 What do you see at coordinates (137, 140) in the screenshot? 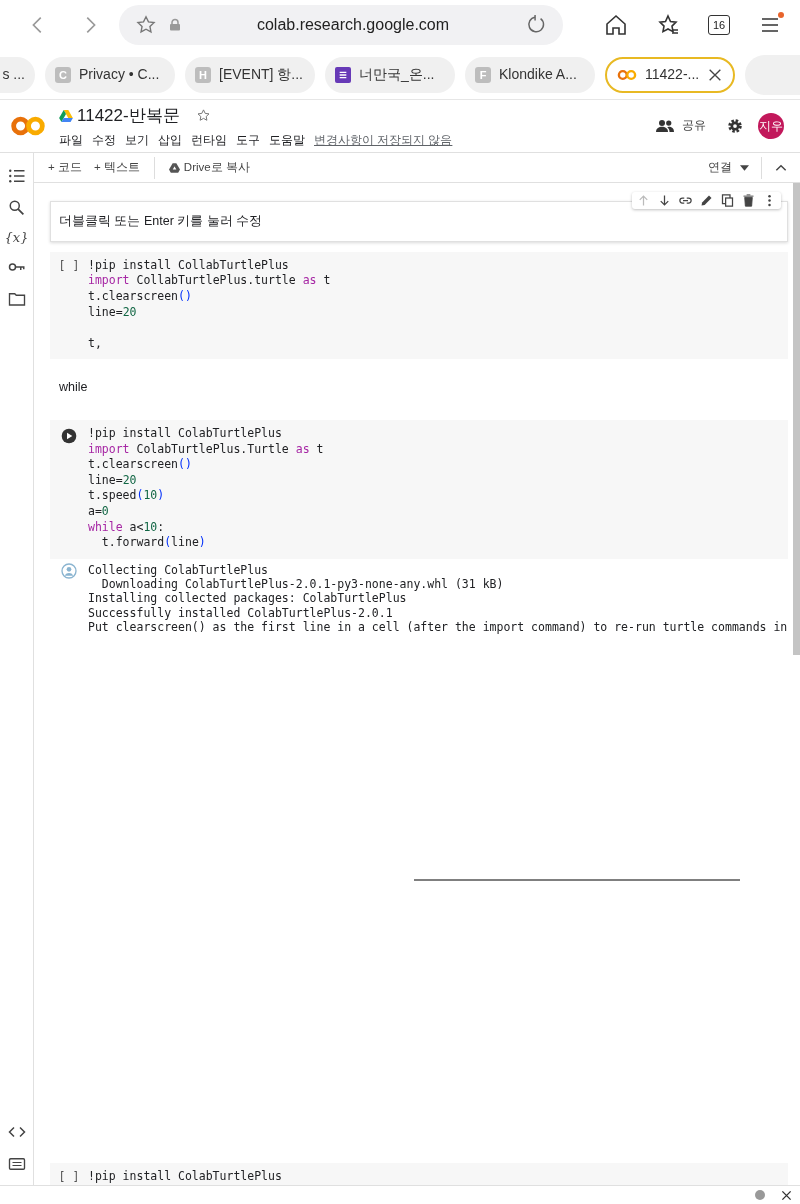
I see `menu-item: 보기` at bounding box center [137, 140].